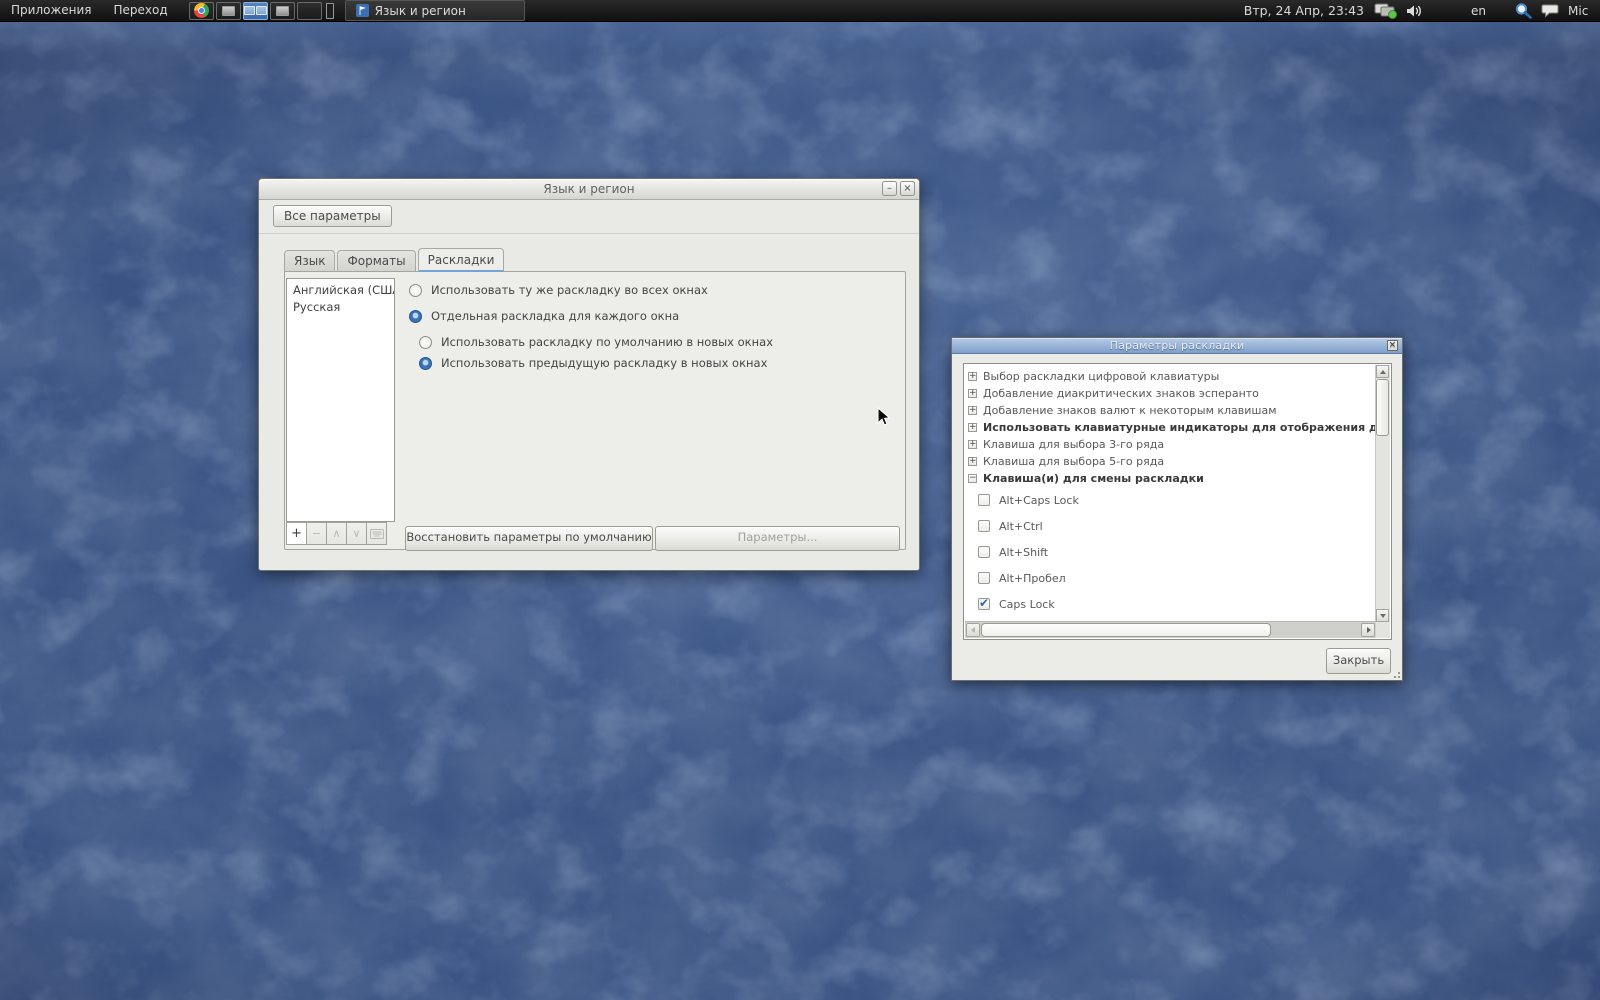 This screenshot has width=1600, height=1000. What do you see at coordinates (1024, 552) in the screenshot?
I see `checkbox-label: Alt+Shift` at bounding box center [1024, 552].